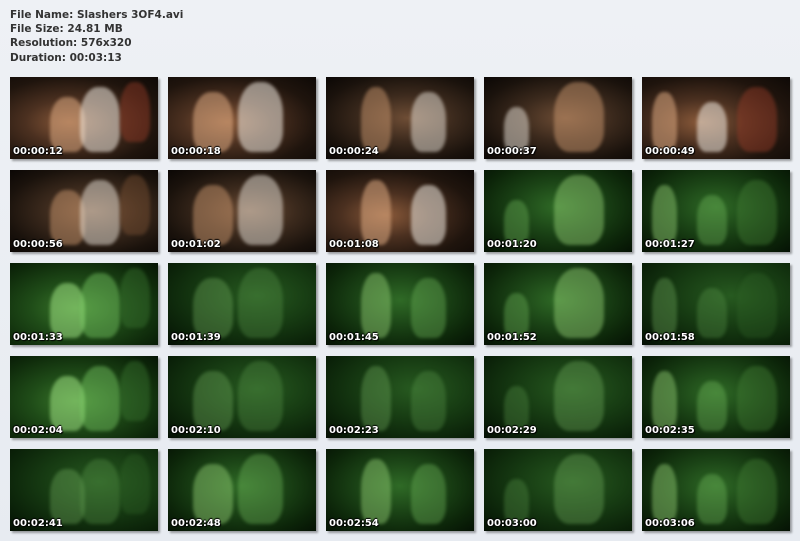 The image size is (800, 541). What do you see at coordinates (38, 337) in the screenshot?
I see `thumbnail-timestamp: 00:01:33` at bounding box center [38, 337].